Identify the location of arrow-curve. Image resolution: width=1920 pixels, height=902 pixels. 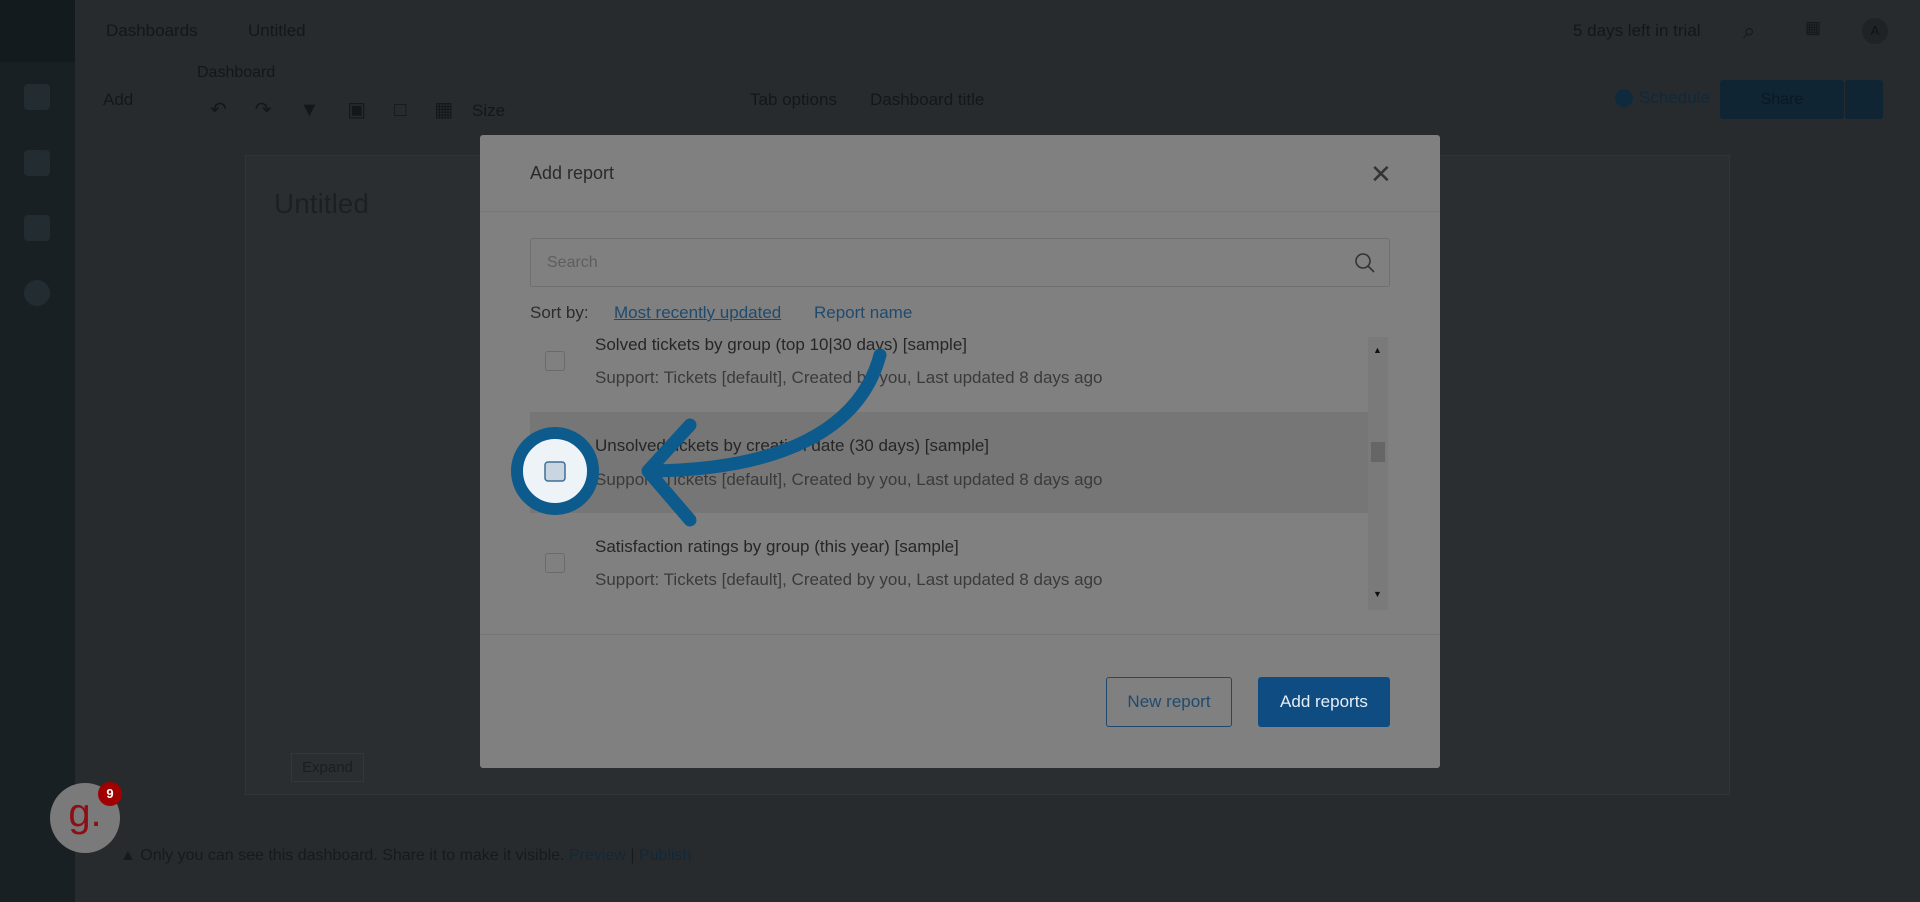
(765, 413).